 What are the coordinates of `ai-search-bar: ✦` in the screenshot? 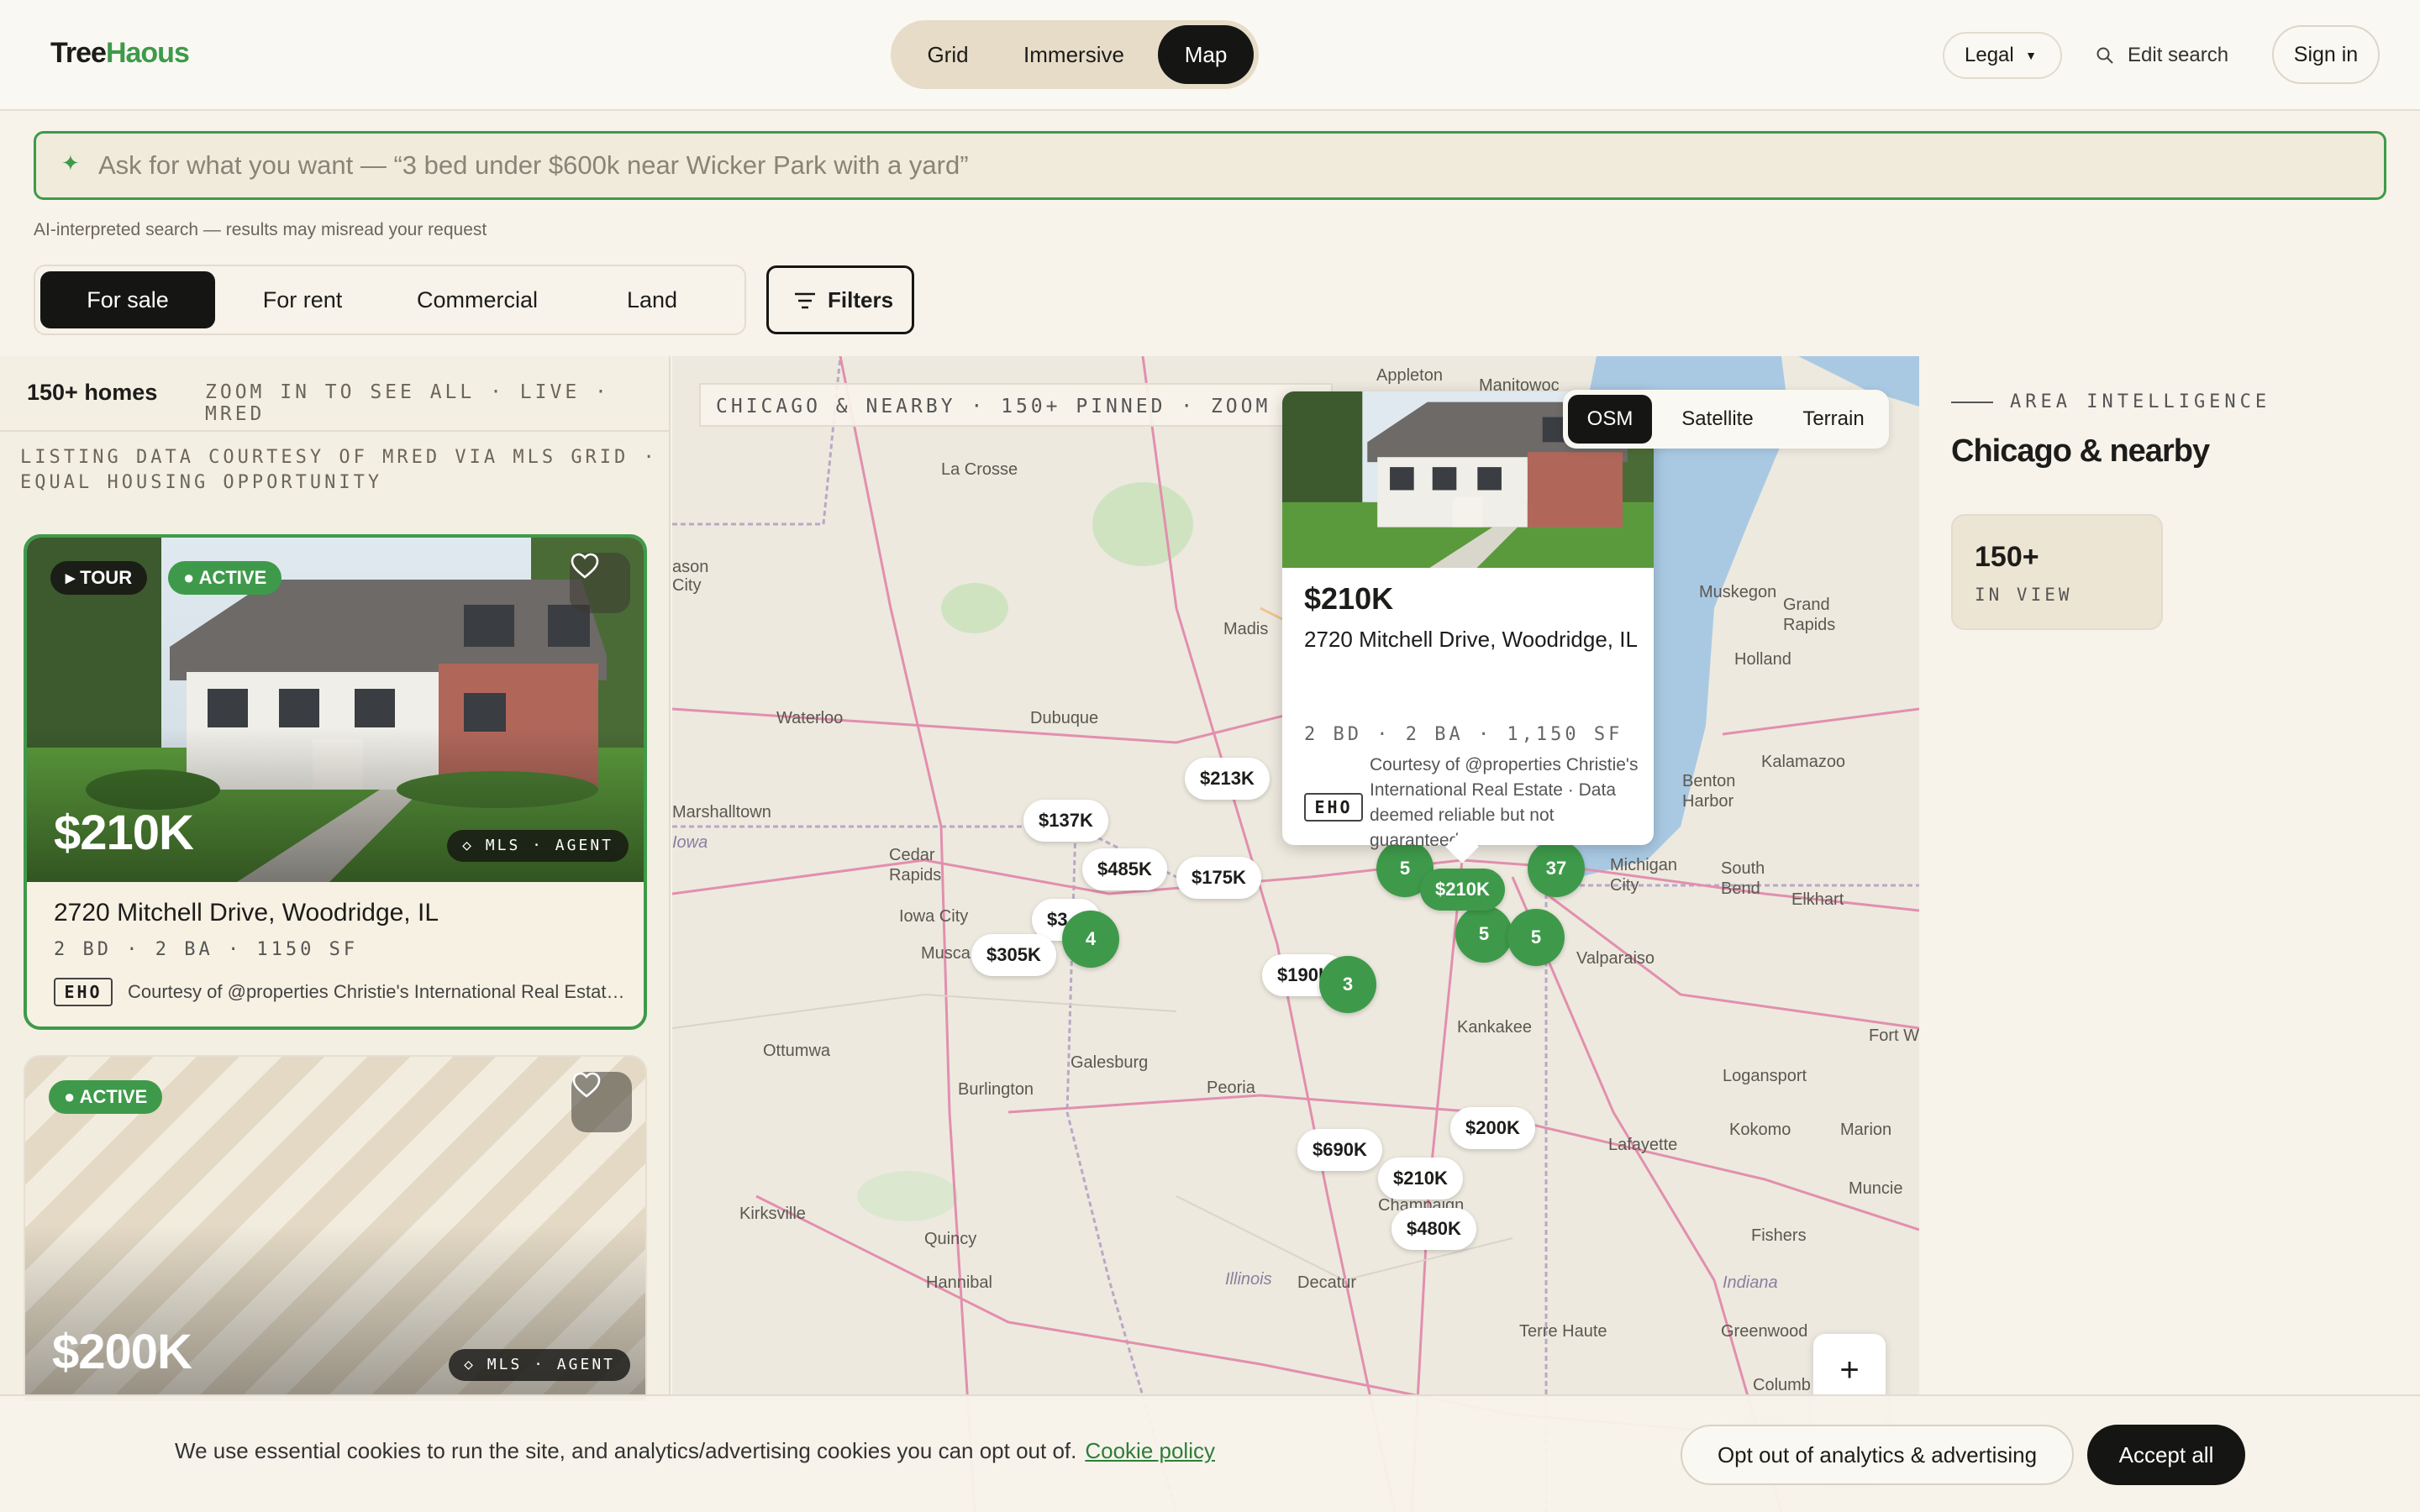 It's located at (1210, 165).